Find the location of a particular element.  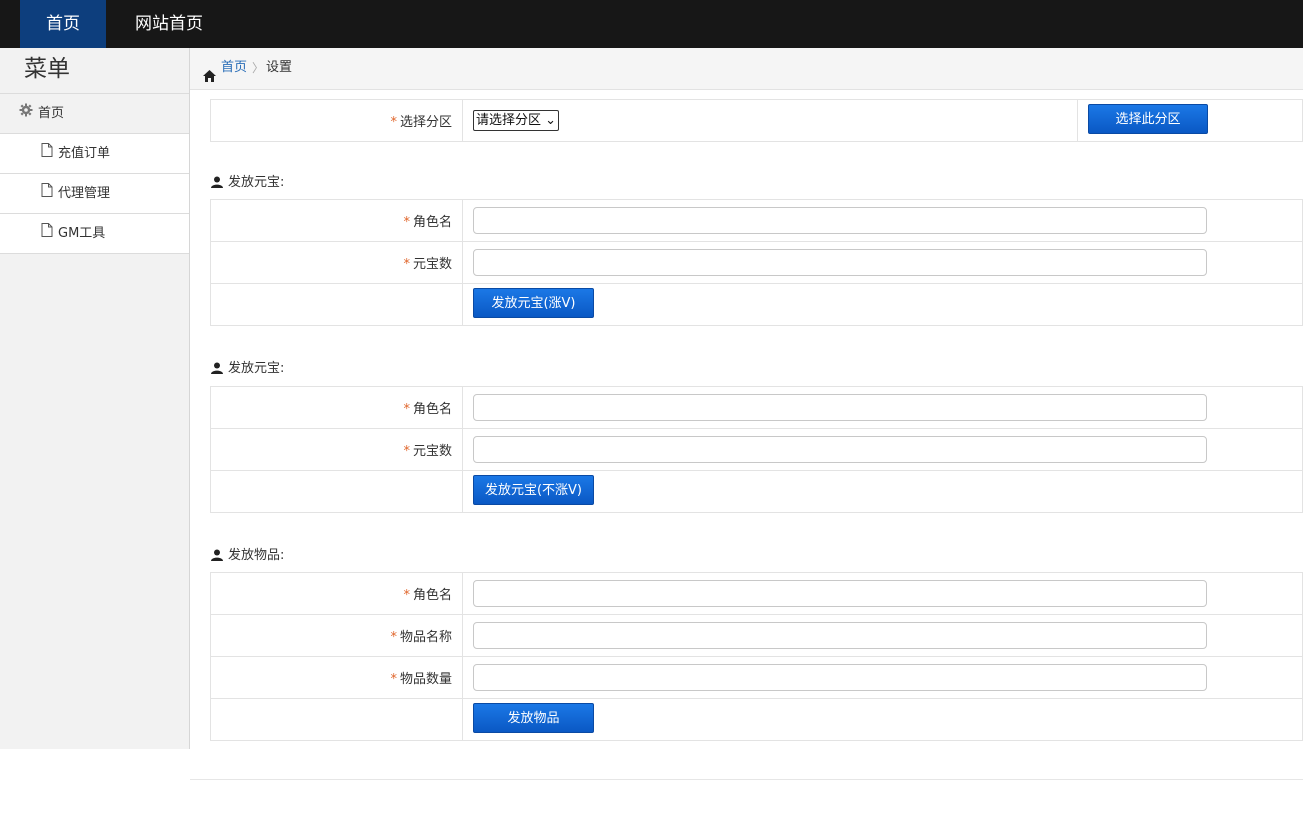

sidebar-item-gm-tools: GM工具 is located at coordinates (94, 234).